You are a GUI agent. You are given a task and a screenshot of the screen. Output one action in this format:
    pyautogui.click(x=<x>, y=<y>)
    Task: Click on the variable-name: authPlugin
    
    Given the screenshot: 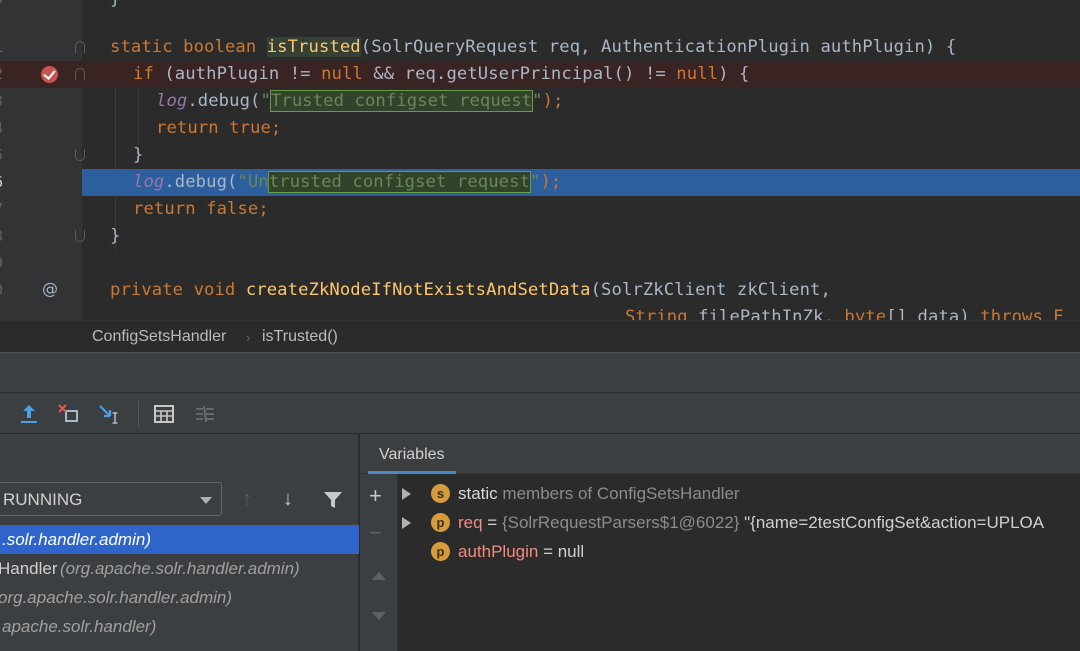 What is the action you would take?
    pyautogui.click(x=498, y=551)
    